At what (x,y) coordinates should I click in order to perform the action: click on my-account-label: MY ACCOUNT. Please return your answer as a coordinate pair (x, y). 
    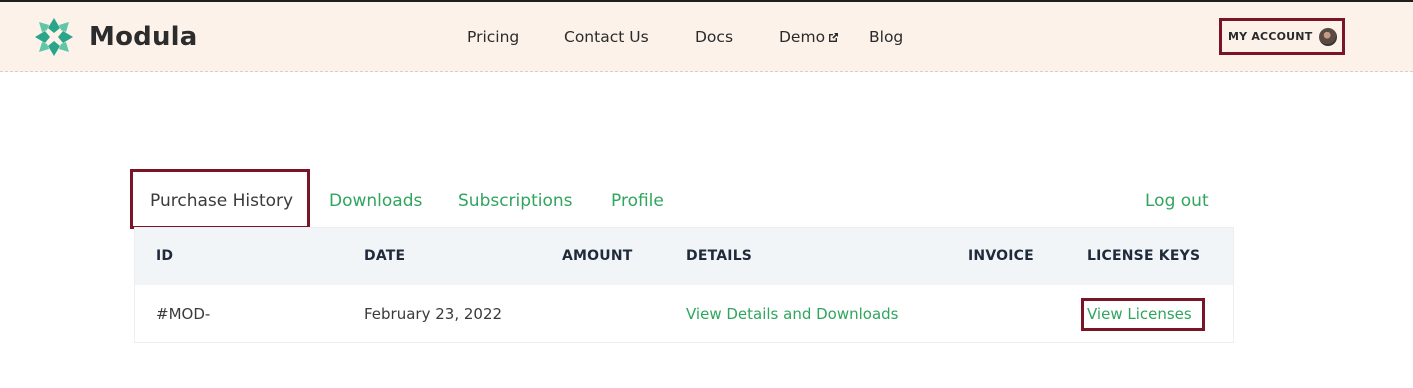
    Looking at the image, I should click on (1270, 36).